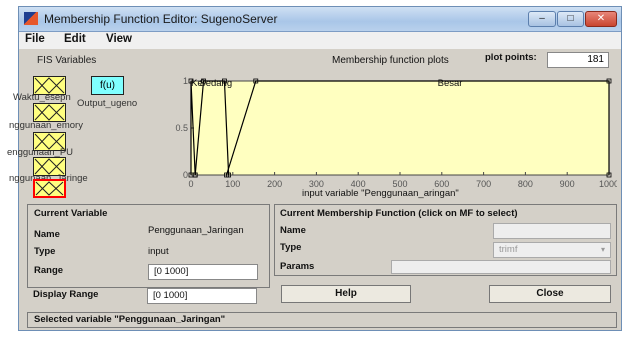 This screenshot has height=339, width=636. What do you see at coordinates (608, 184) in the screenshot?
I see `x-tick-label: 1000` at bounding box center [608, 184].